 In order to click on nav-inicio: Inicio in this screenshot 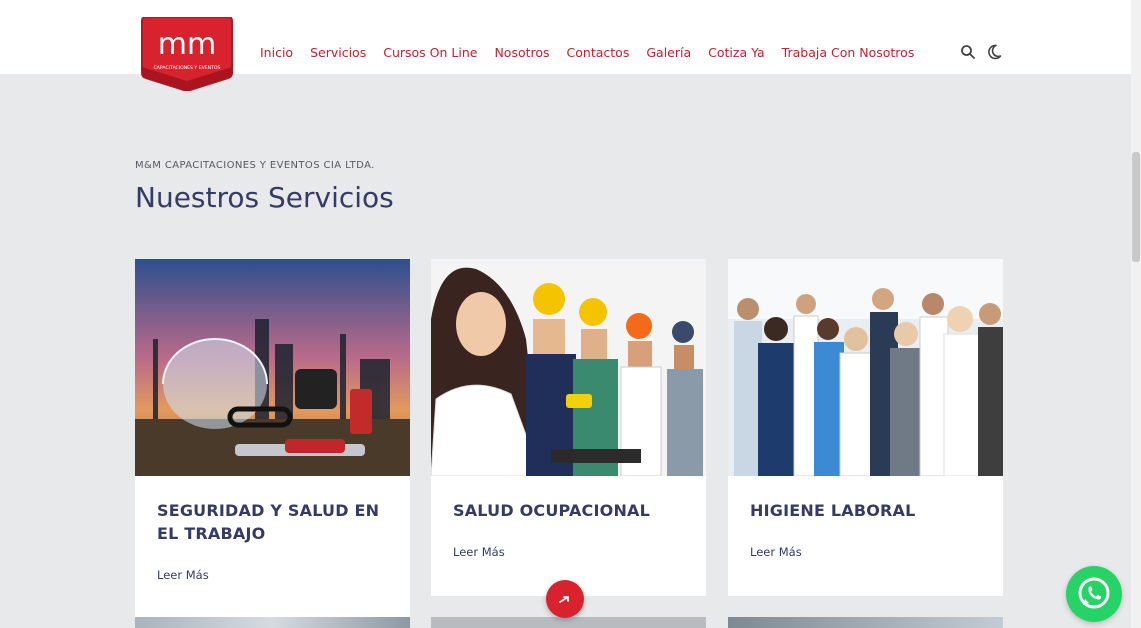, I will do `click(276, 52)`.